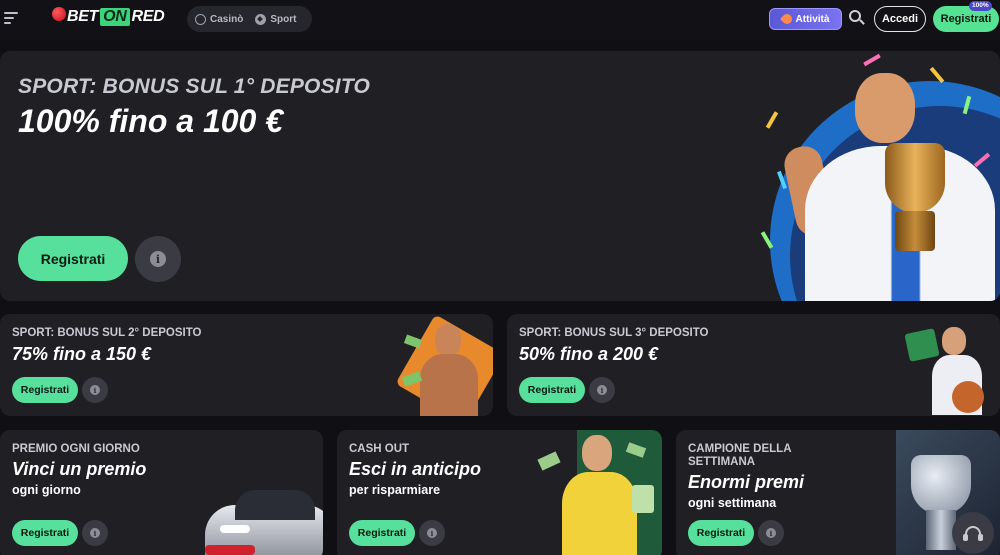  I want to click on hero-subtitle: SPORT: BONUS SUL 1° DEPOSITO, so click(194, 86).